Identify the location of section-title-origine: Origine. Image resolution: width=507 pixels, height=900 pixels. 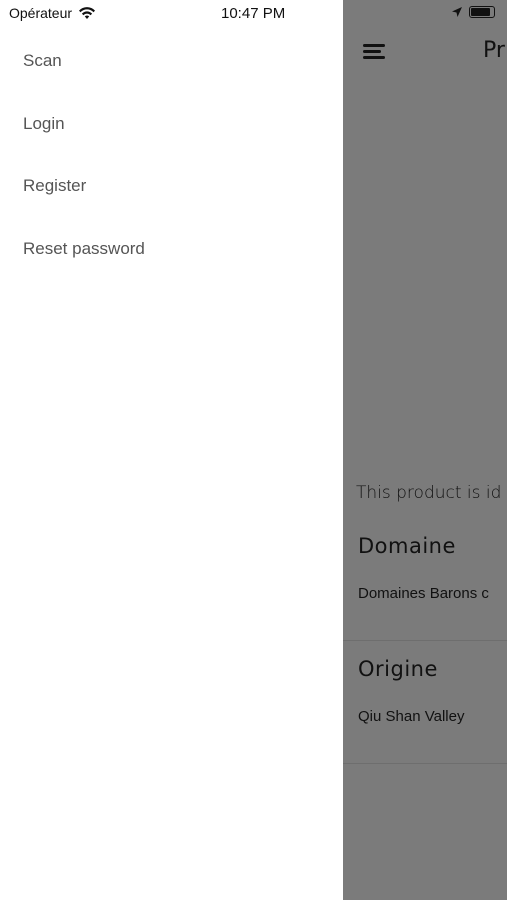
(398, 669).